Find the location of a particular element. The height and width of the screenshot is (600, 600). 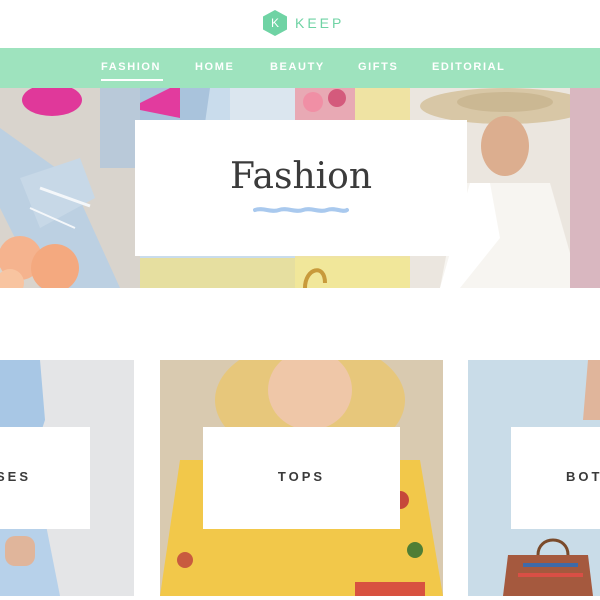

category-label: BOT is located at coordinates (583, 476).